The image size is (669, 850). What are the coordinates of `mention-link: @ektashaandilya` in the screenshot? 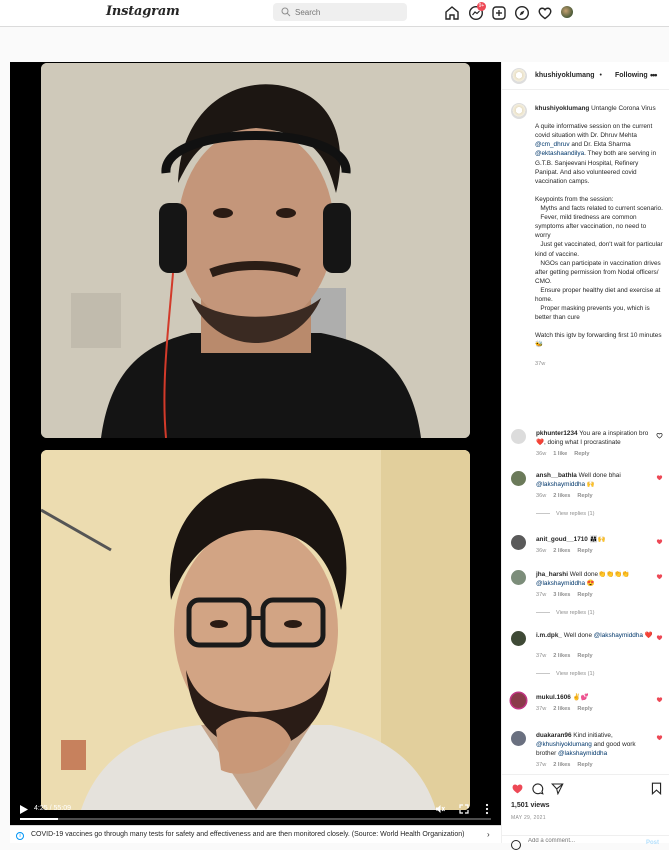 It's located at (559, 153).